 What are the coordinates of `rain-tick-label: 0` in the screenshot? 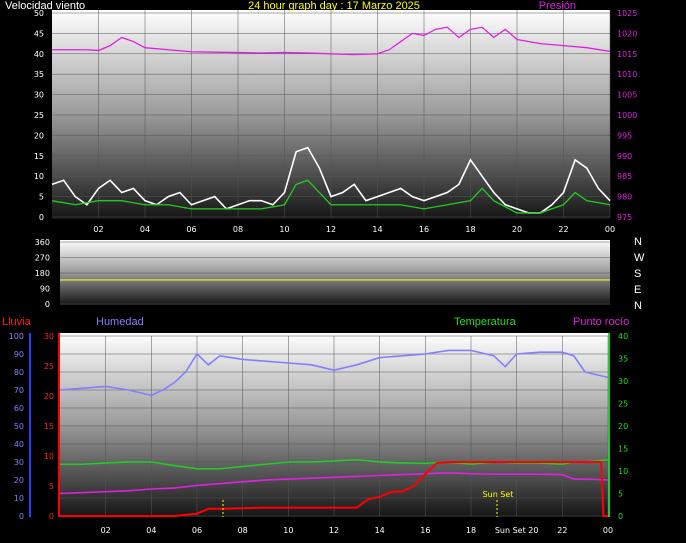 It's located at (51, 516).